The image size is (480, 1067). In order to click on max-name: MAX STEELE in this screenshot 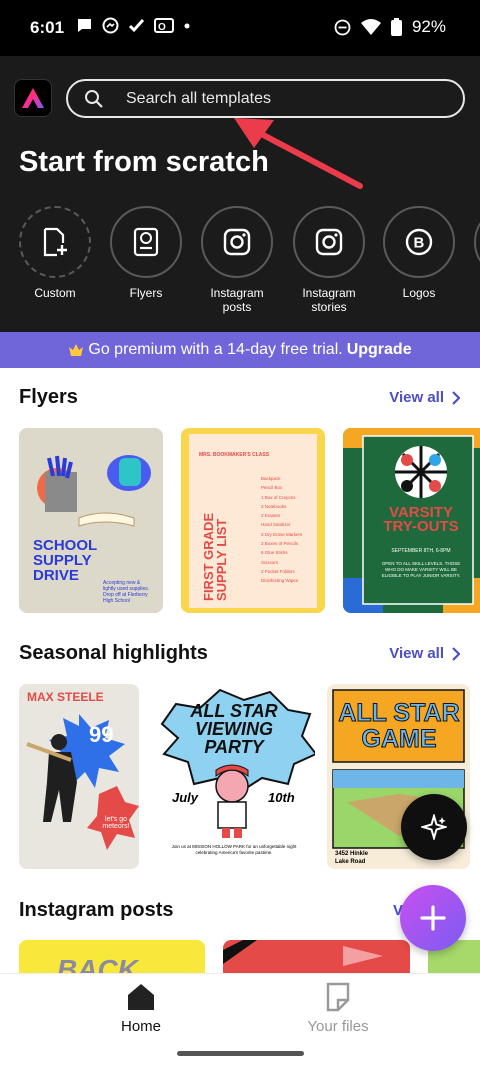, I will do `click(65, 697)`.